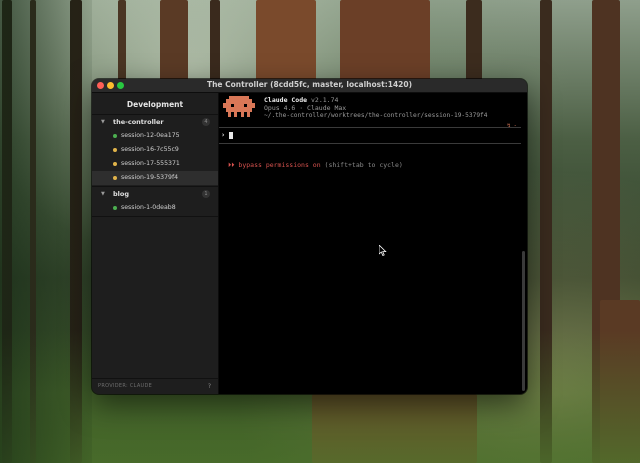  Describe the element at coordinates (150, 135) in the screenshot. I see `session-label: session-12-0ea175` at that location.